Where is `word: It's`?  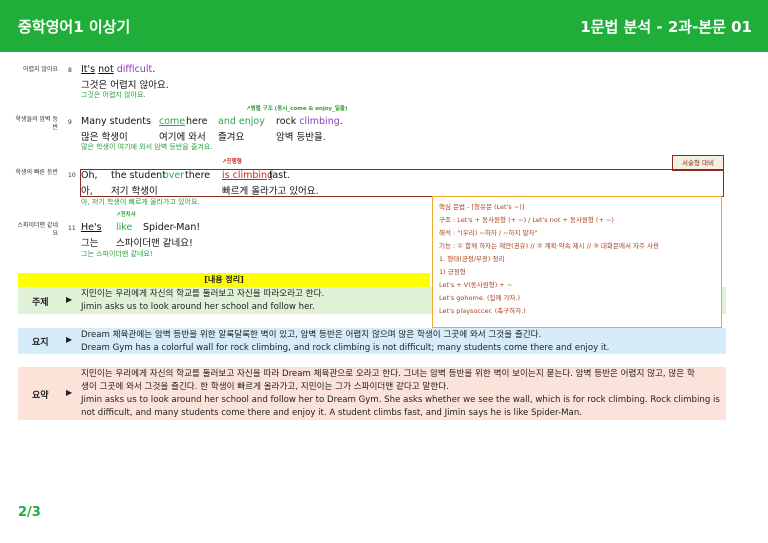
word: It's is located at coordinates (88, 69).